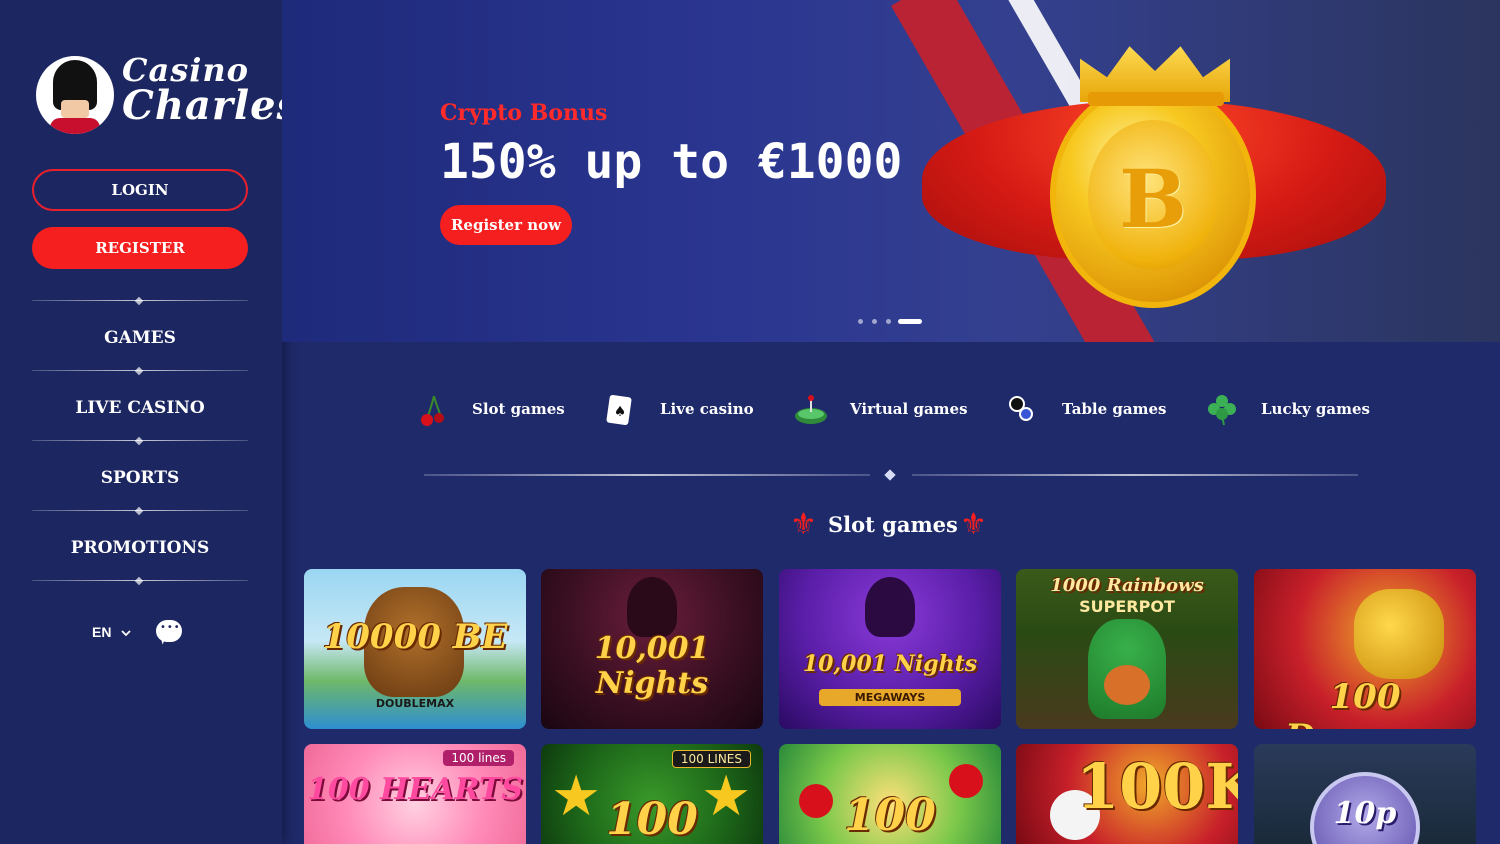 The image size is (1500, 844). I want to click on game-tile-100-stars: 100 LINES ★ ★ 100, so click(652, 794).